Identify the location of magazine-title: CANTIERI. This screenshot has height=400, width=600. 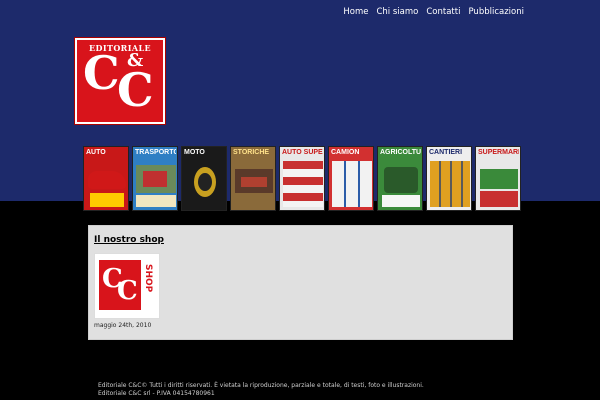
(446, 152).